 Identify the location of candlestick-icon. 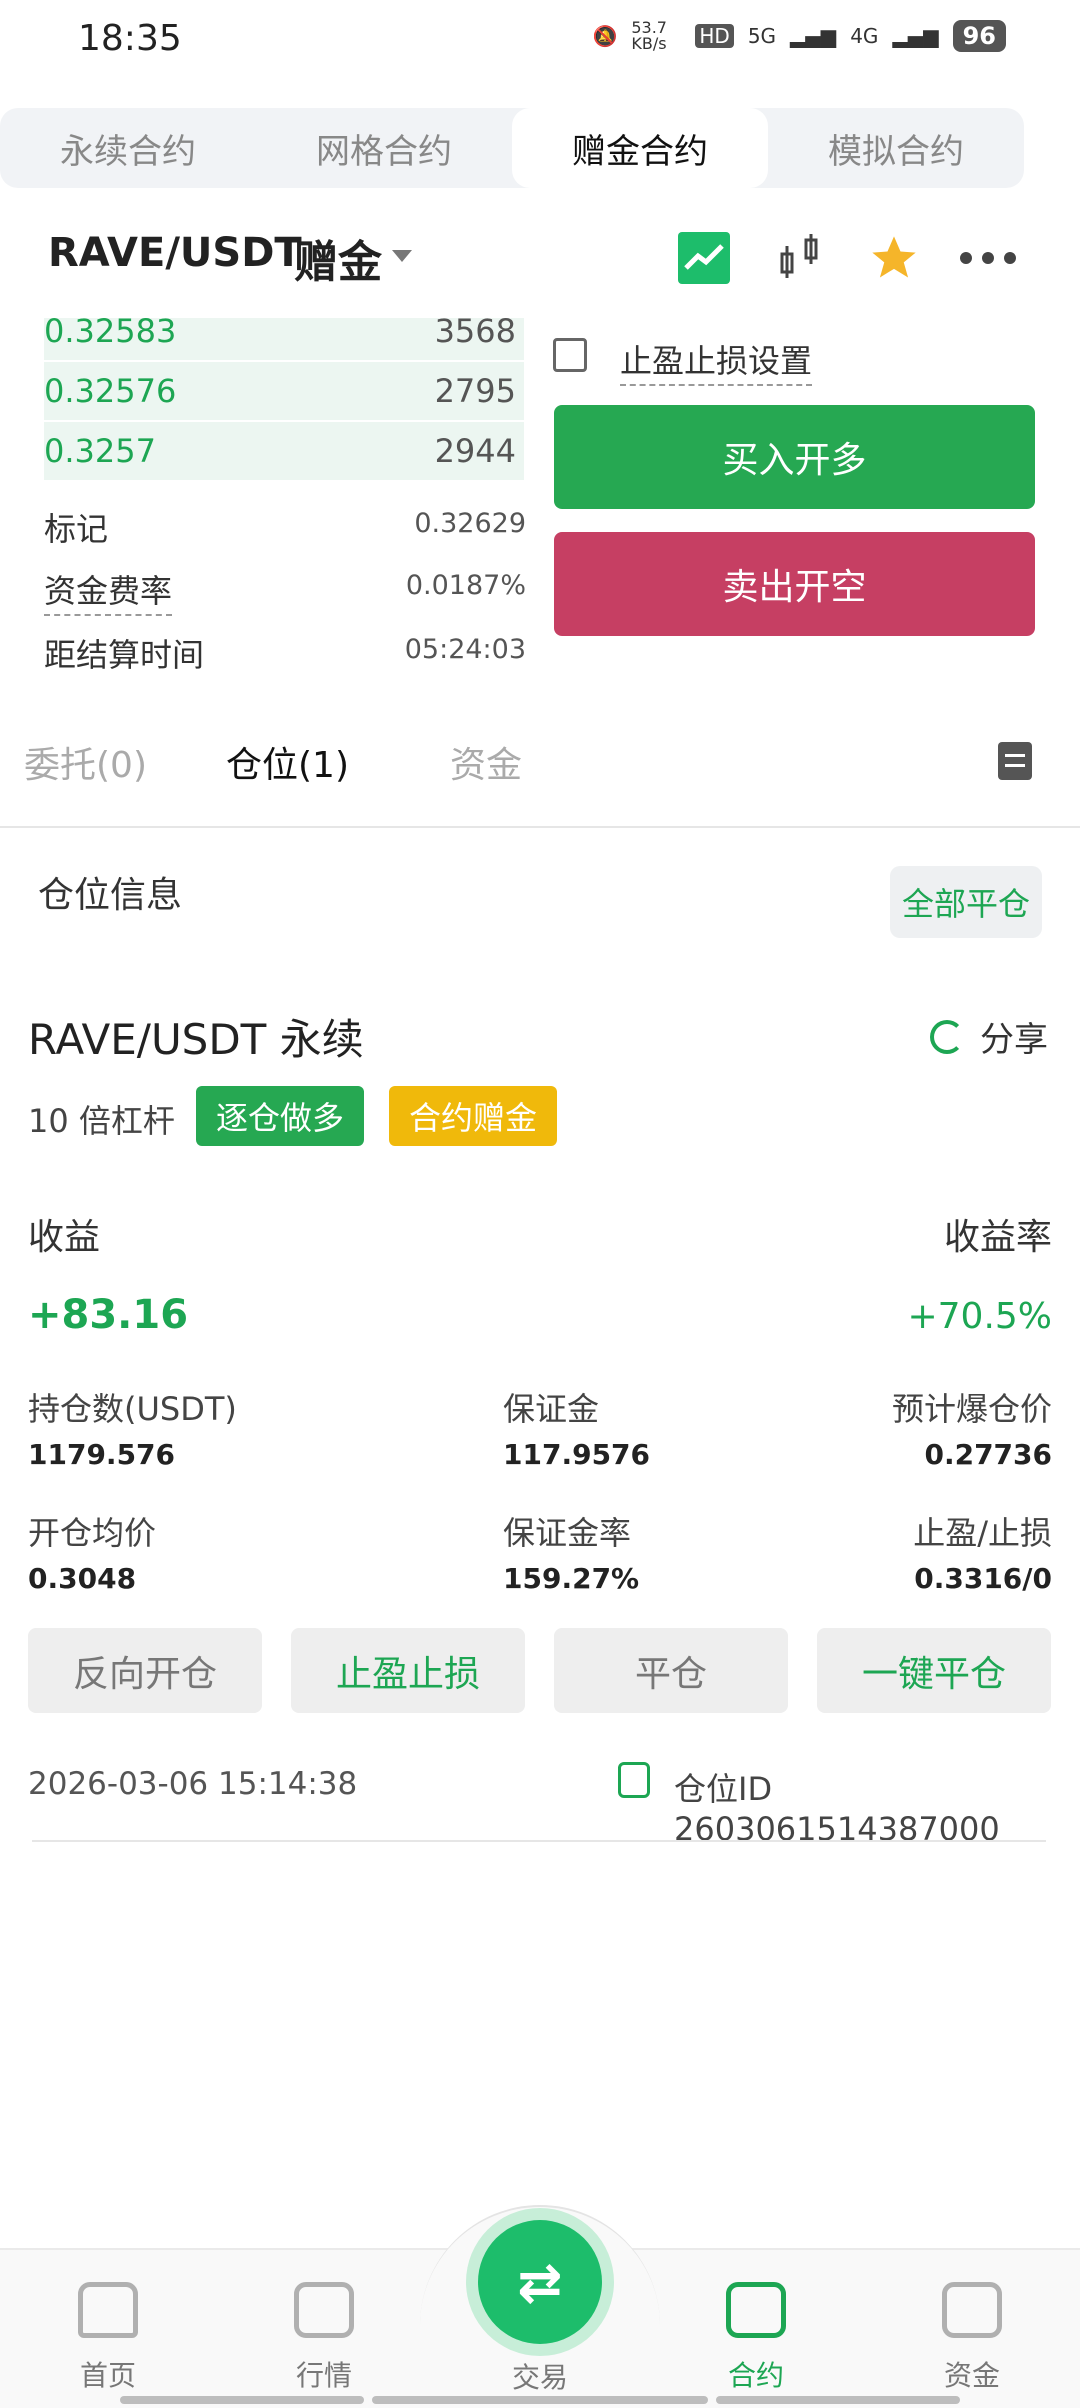
(802, 258).